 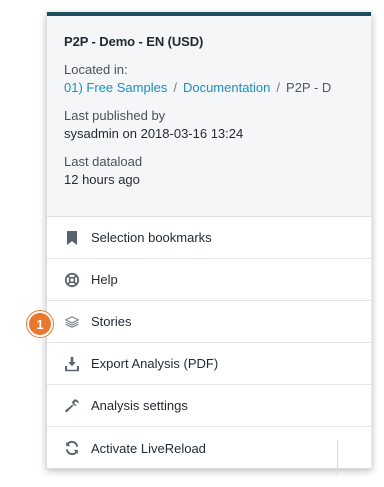 What do you see at coordinates (40, 324) in the screenshot?
I see `callout-number-badge: 1` at bounding box center [40, 324].